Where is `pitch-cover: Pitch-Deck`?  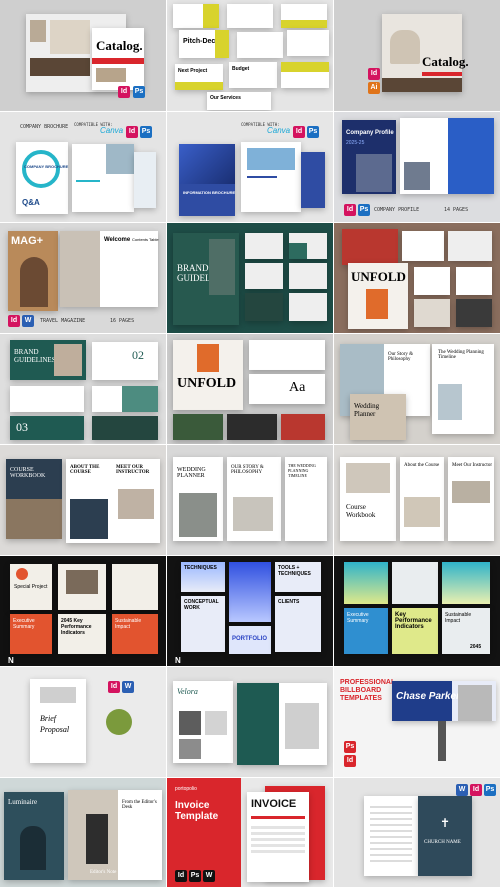 pitch-cover: Pitch-Deck is located at coordinates (204, 44).